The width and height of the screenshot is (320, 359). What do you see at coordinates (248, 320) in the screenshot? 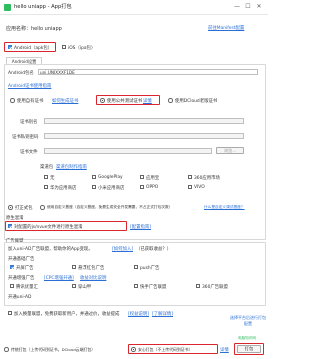
I see `side-info-note: 选择平台后进行打包配置` at bounding box center [248, 320].